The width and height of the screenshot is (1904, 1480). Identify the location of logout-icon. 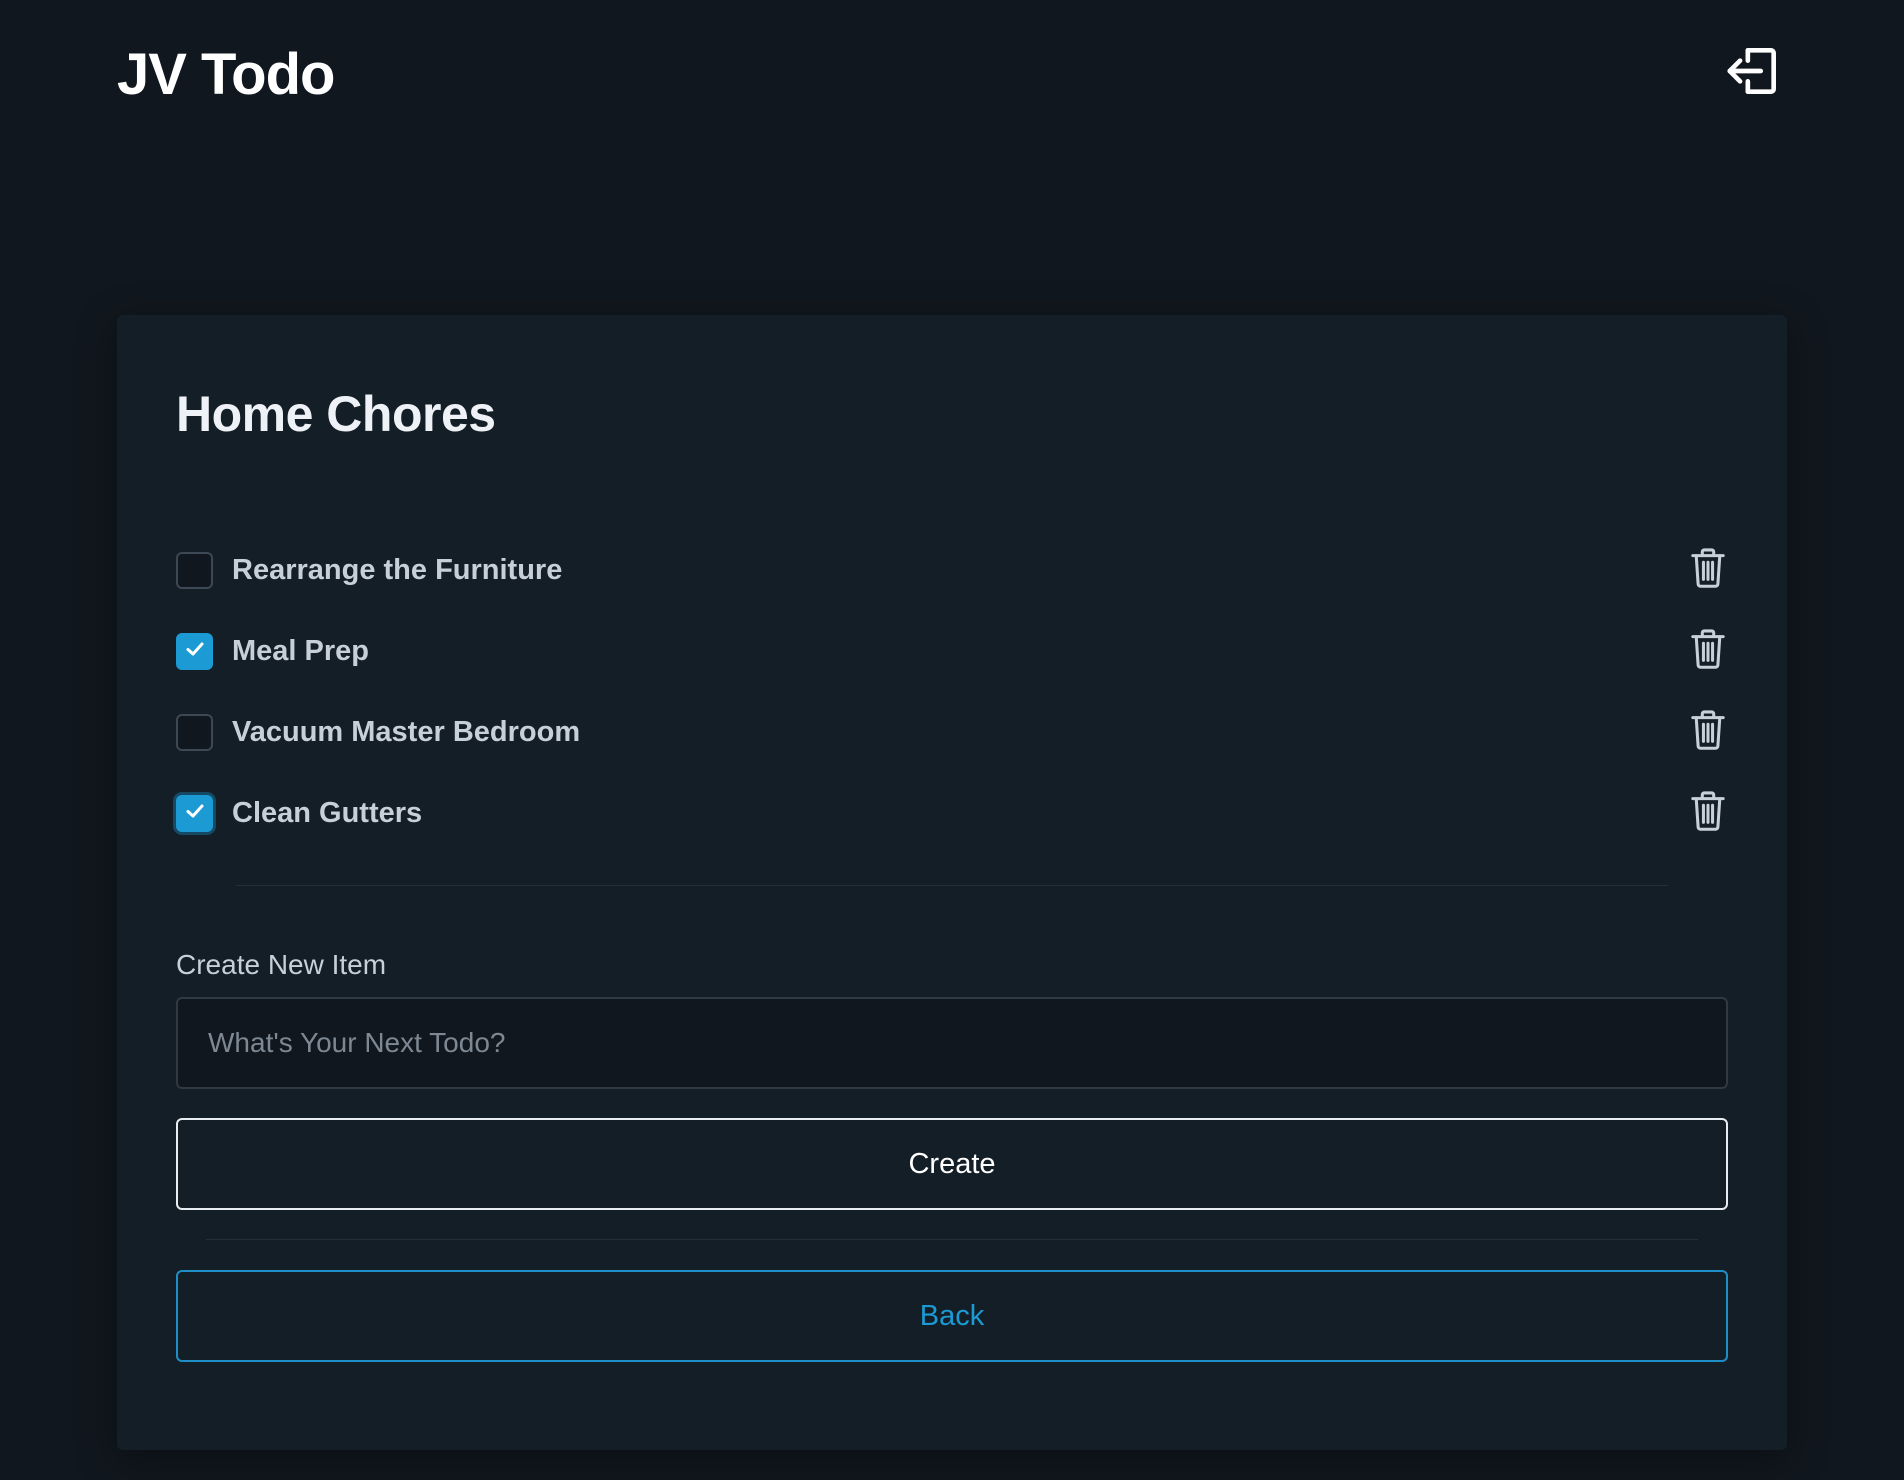
(1753, 73).